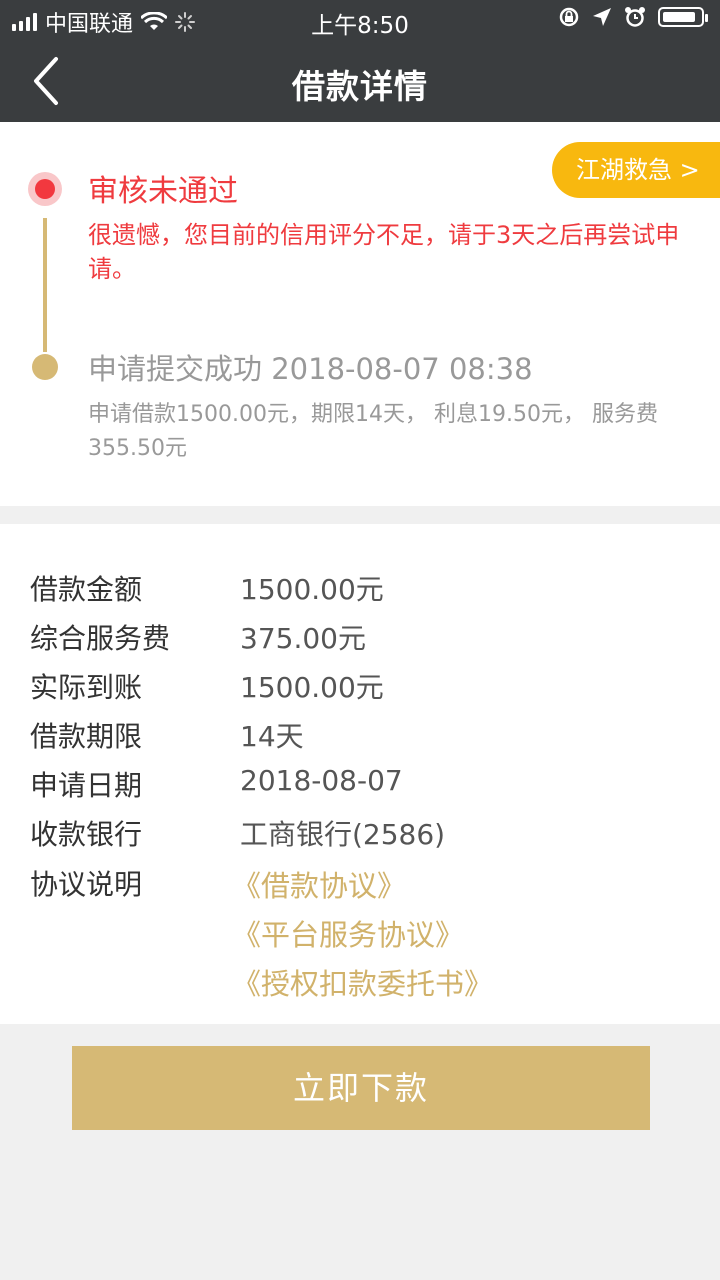 This screenshot has width=720, height=1280. What do you see at coordinates (319, 884) in the screenshot?
I see `loan-agreement-link: 《借款协议》` at bounding box center [319, 884].